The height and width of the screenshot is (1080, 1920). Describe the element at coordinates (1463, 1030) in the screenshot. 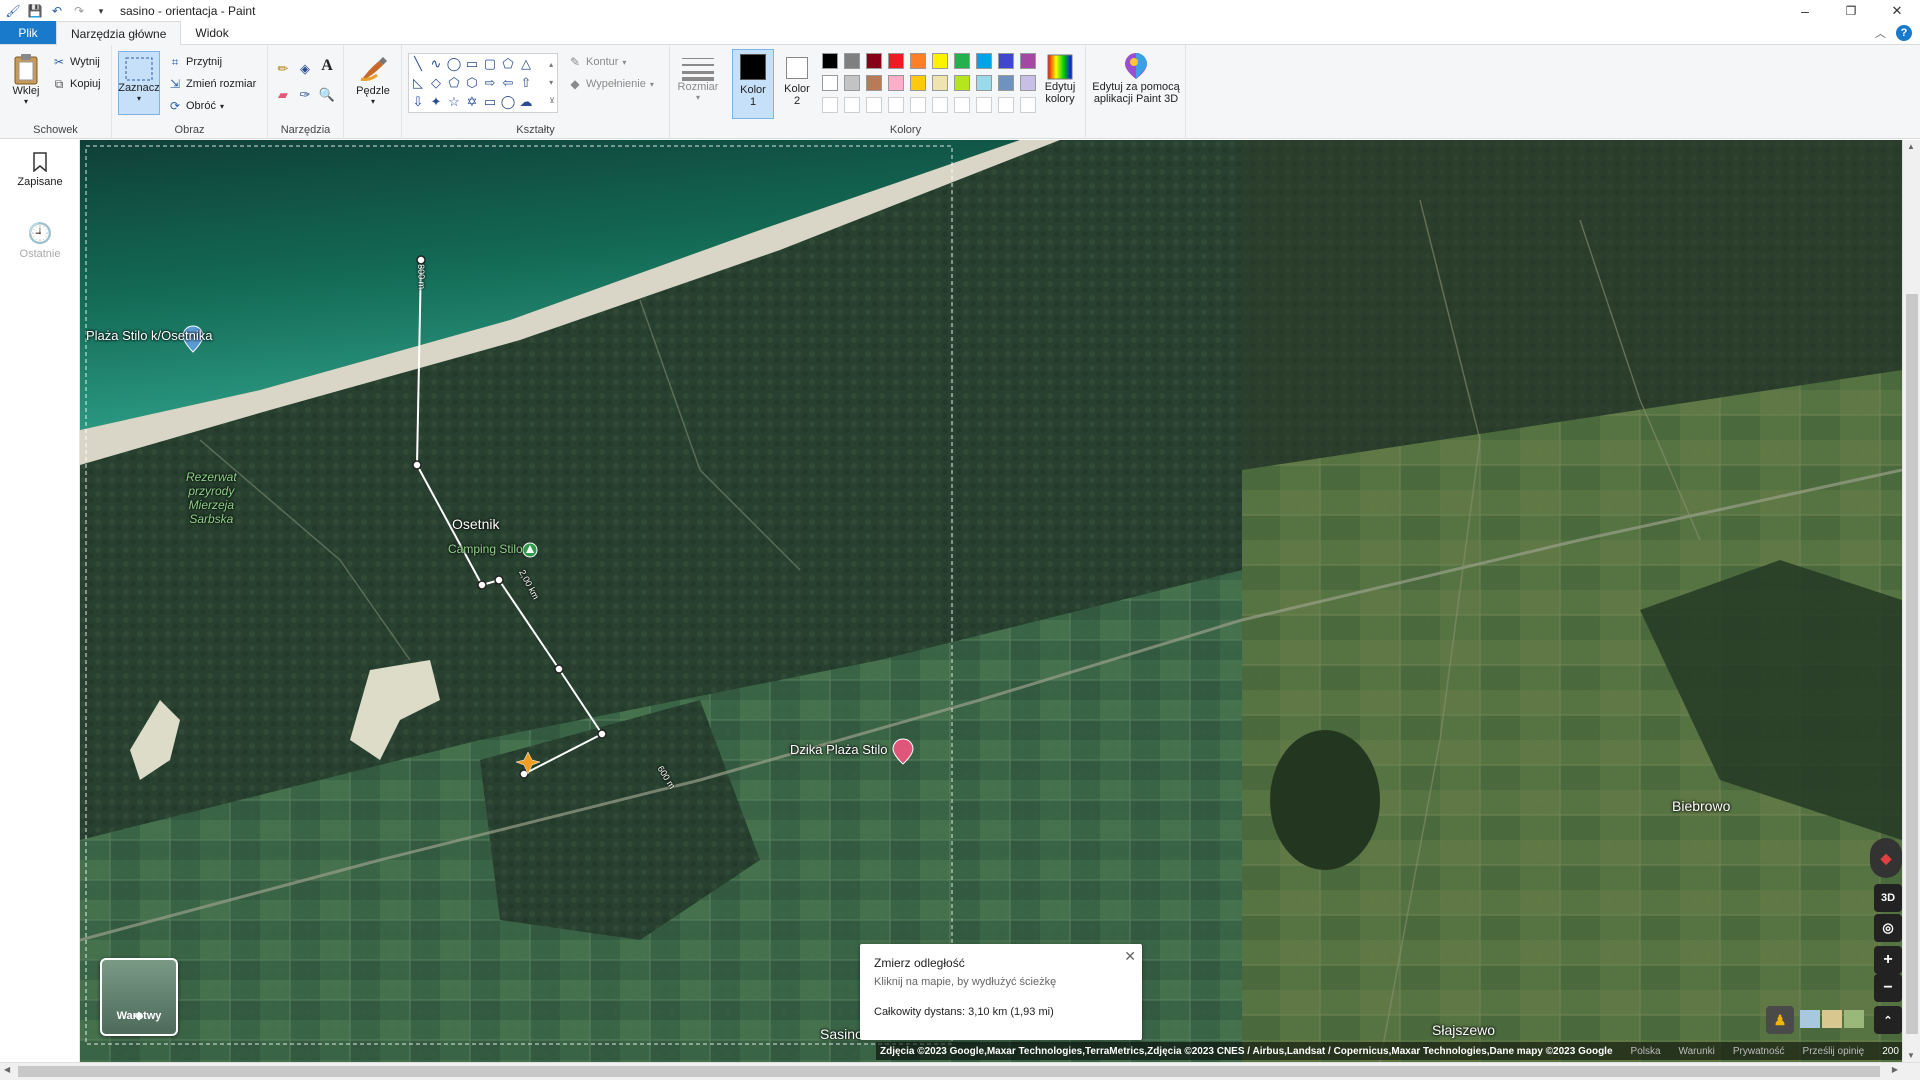

I see `map-label-slajszewo: Słajszewo` at that location.